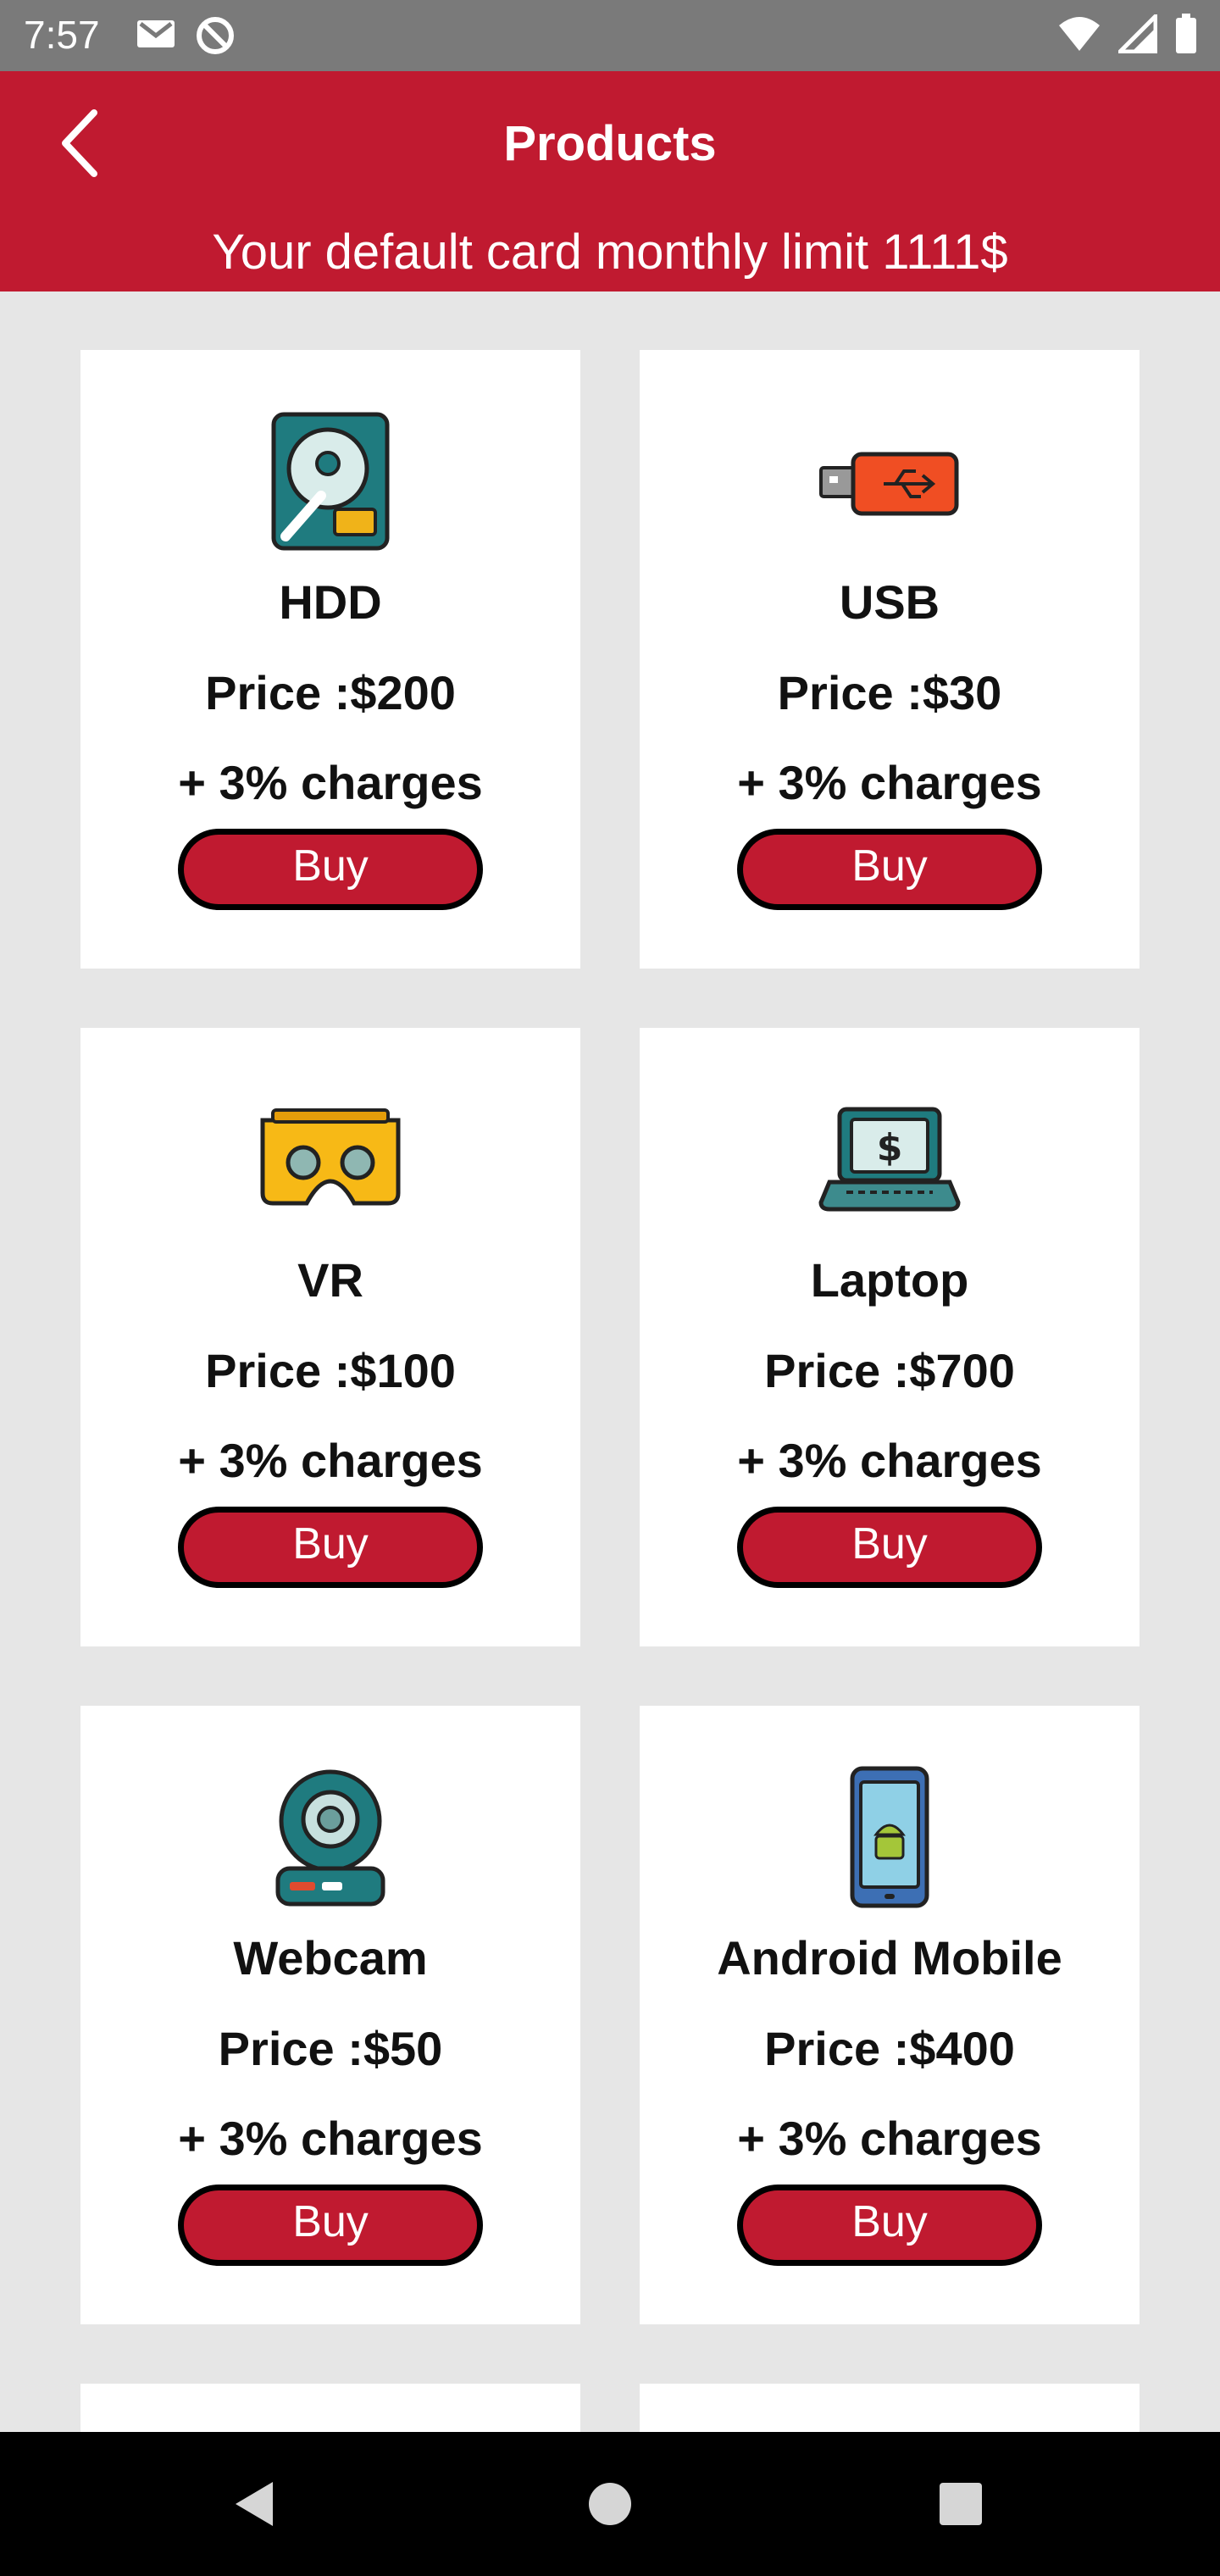  What do you see at coordinates (330, 481) in the screenshot?
I see `hdd-icon` at bounding box center [330, 481].